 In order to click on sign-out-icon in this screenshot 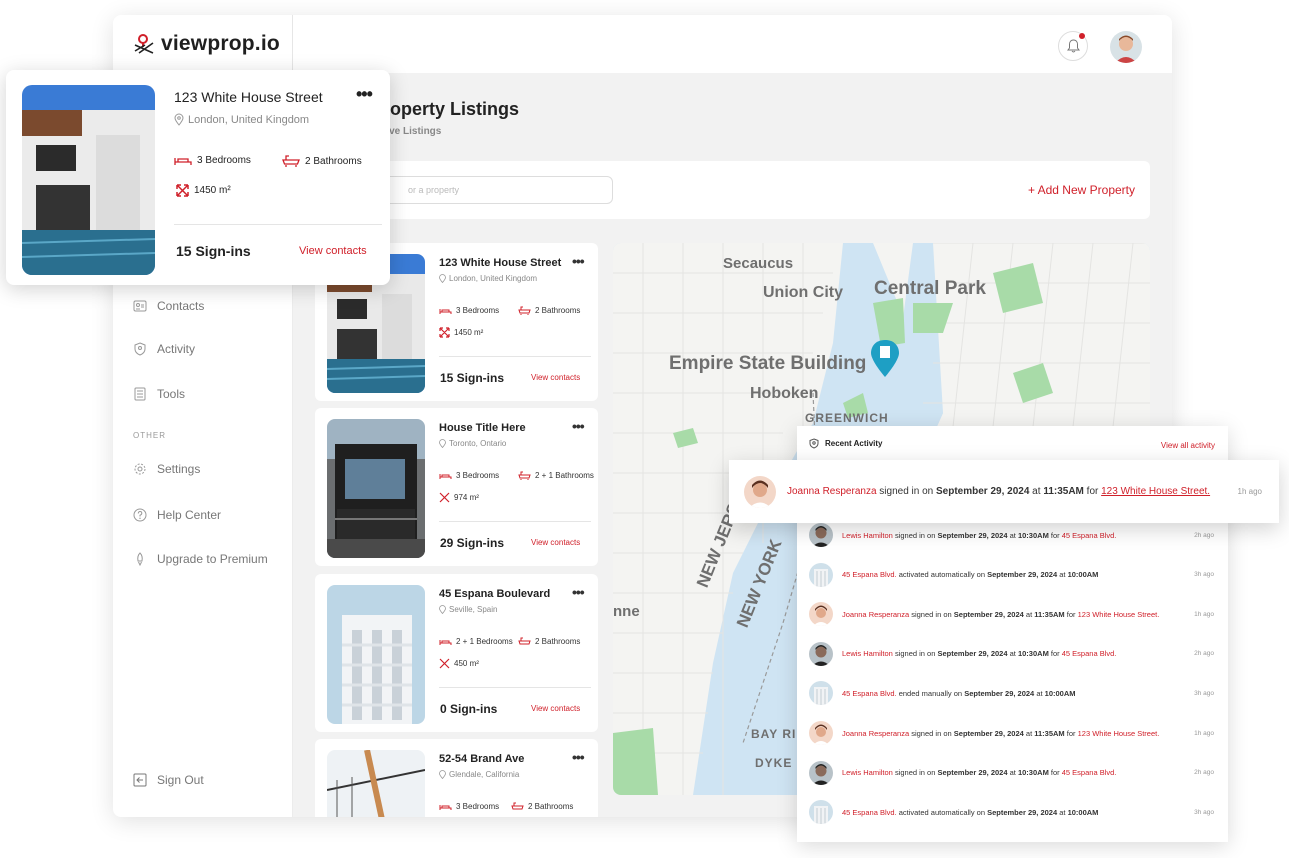, I will do `click(140, 780)`.